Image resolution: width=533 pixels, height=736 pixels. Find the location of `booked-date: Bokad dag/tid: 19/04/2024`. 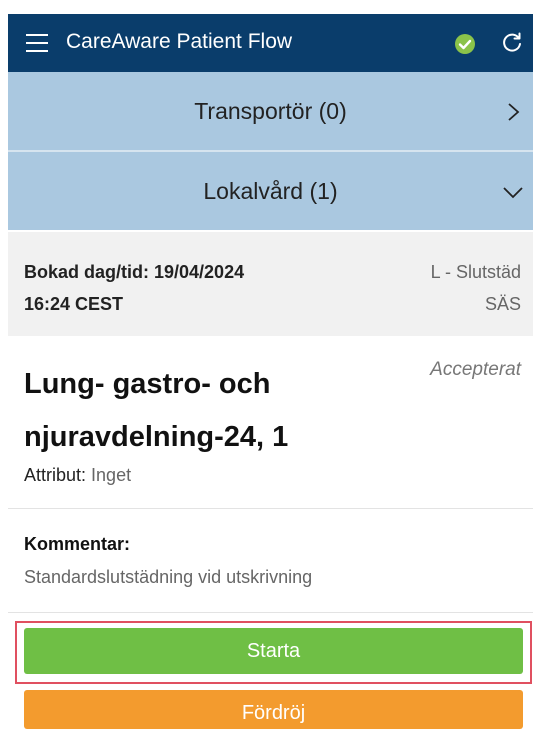

booked-date: Bokad dag/tid: 19/04/2024 is located at coordinates (134, 272).